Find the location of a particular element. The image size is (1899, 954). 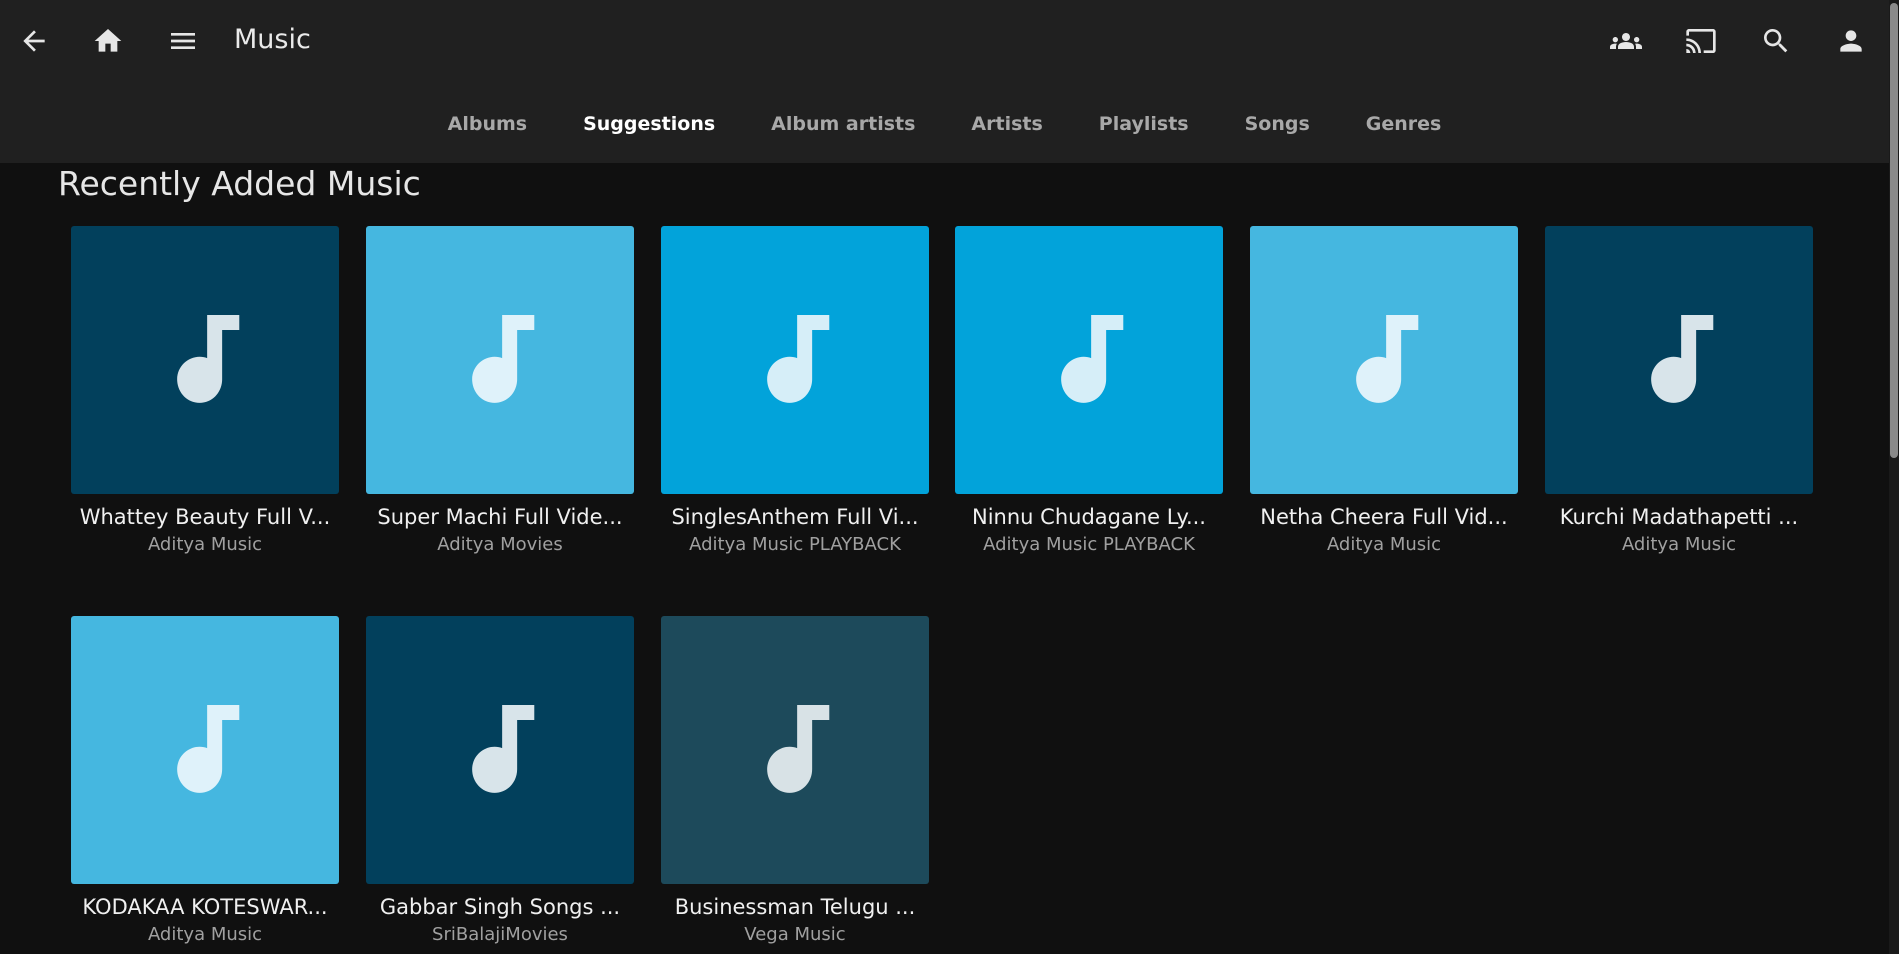

home-icon is located at coordinates (108, 40).